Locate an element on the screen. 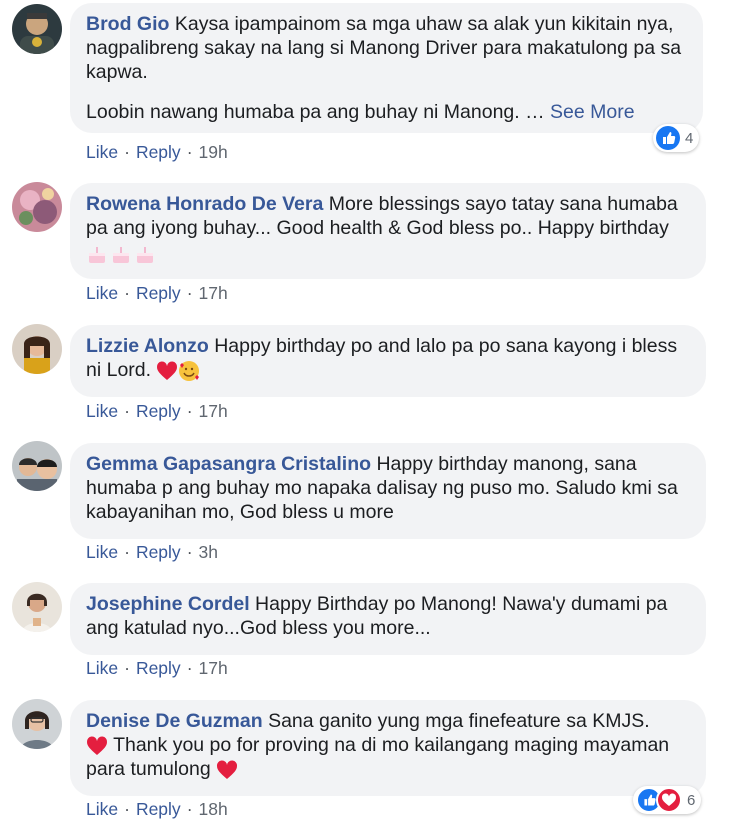 The width and height of the screenshot is (750, 820). like-reaction-icon is located at coordinates (668, 138).